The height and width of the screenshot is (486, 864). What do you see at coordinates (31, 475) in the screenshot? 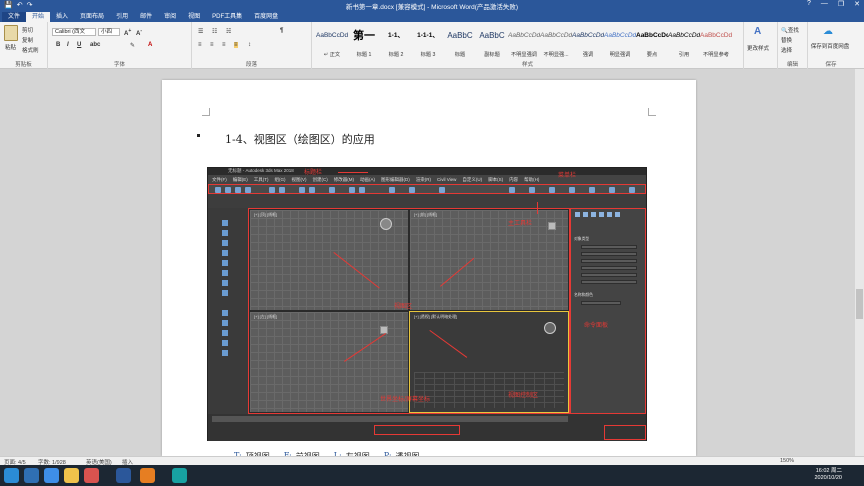
I see `search-icon` at bounding box center [31, 475].